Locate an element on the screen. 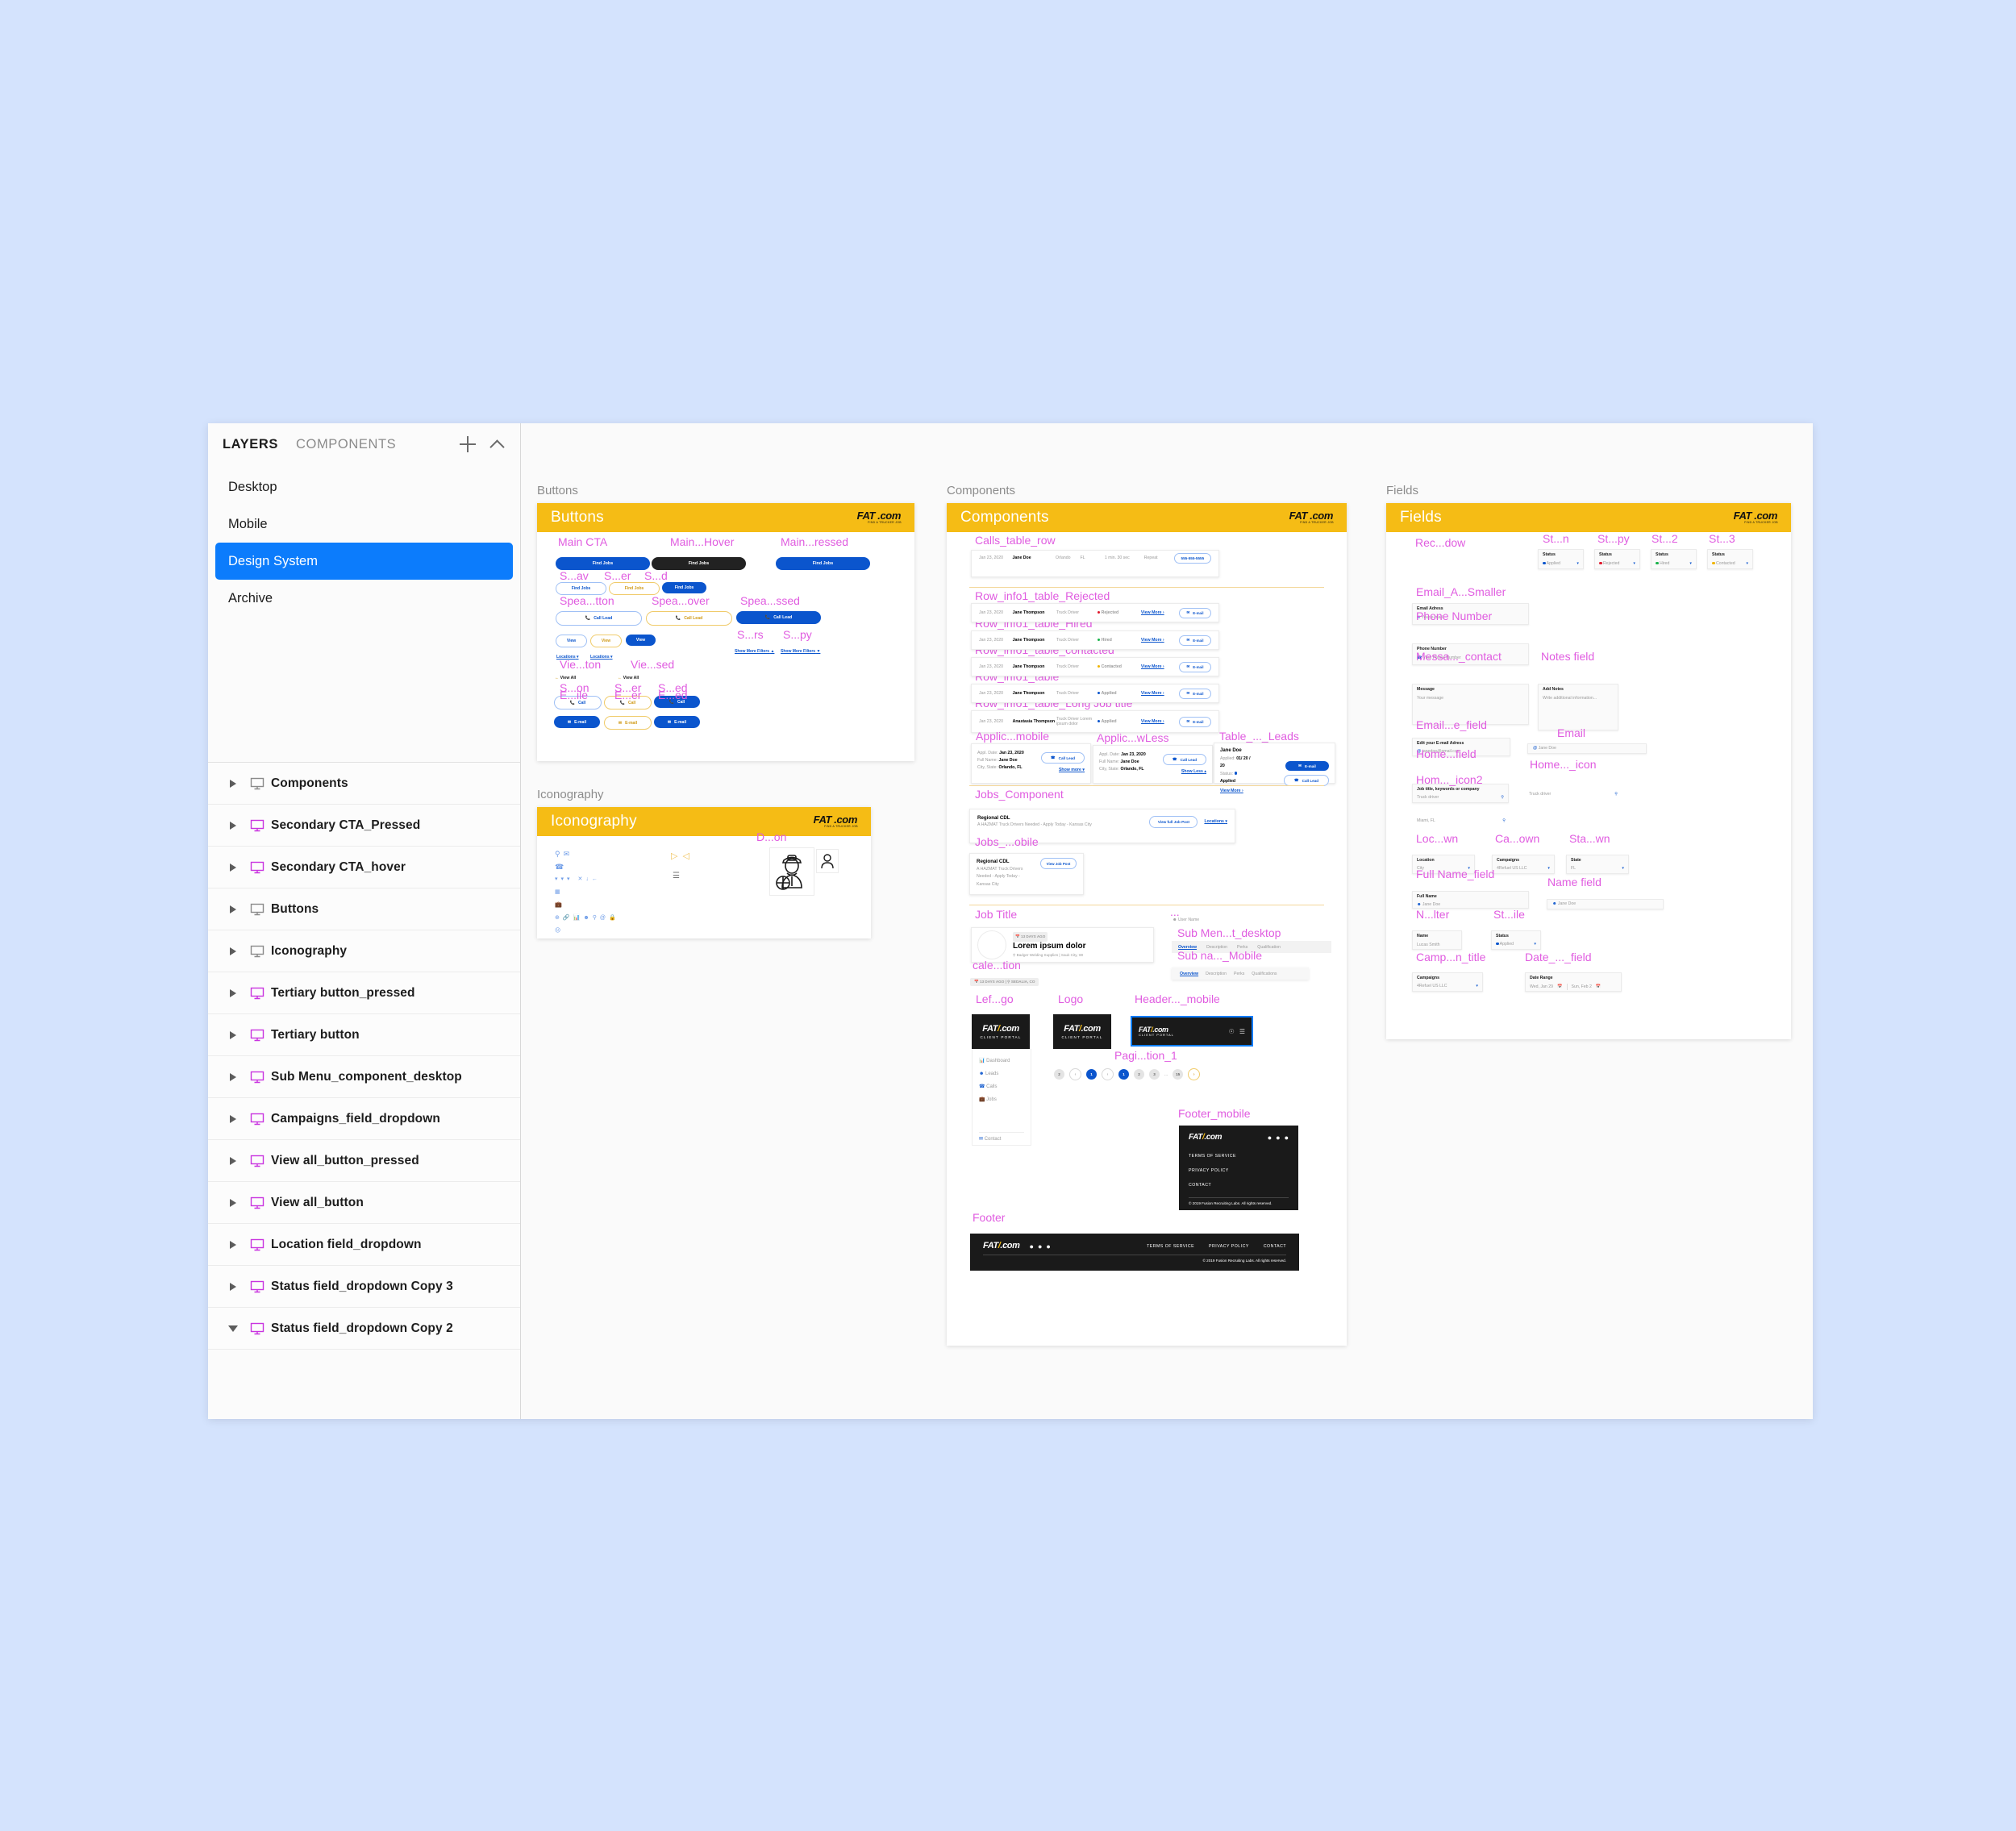  campaigns-dropdown: Campaigns 4Refuel US LLC ▾ is located at coordinates (1523, 865).